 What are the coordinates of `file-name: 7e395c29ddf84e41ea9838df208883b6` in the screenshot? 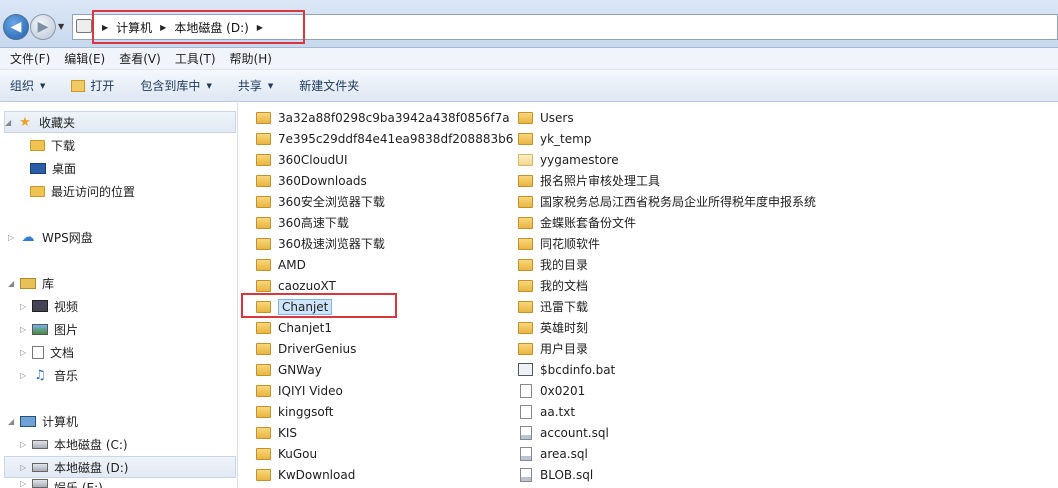 It's located at (396, 138).